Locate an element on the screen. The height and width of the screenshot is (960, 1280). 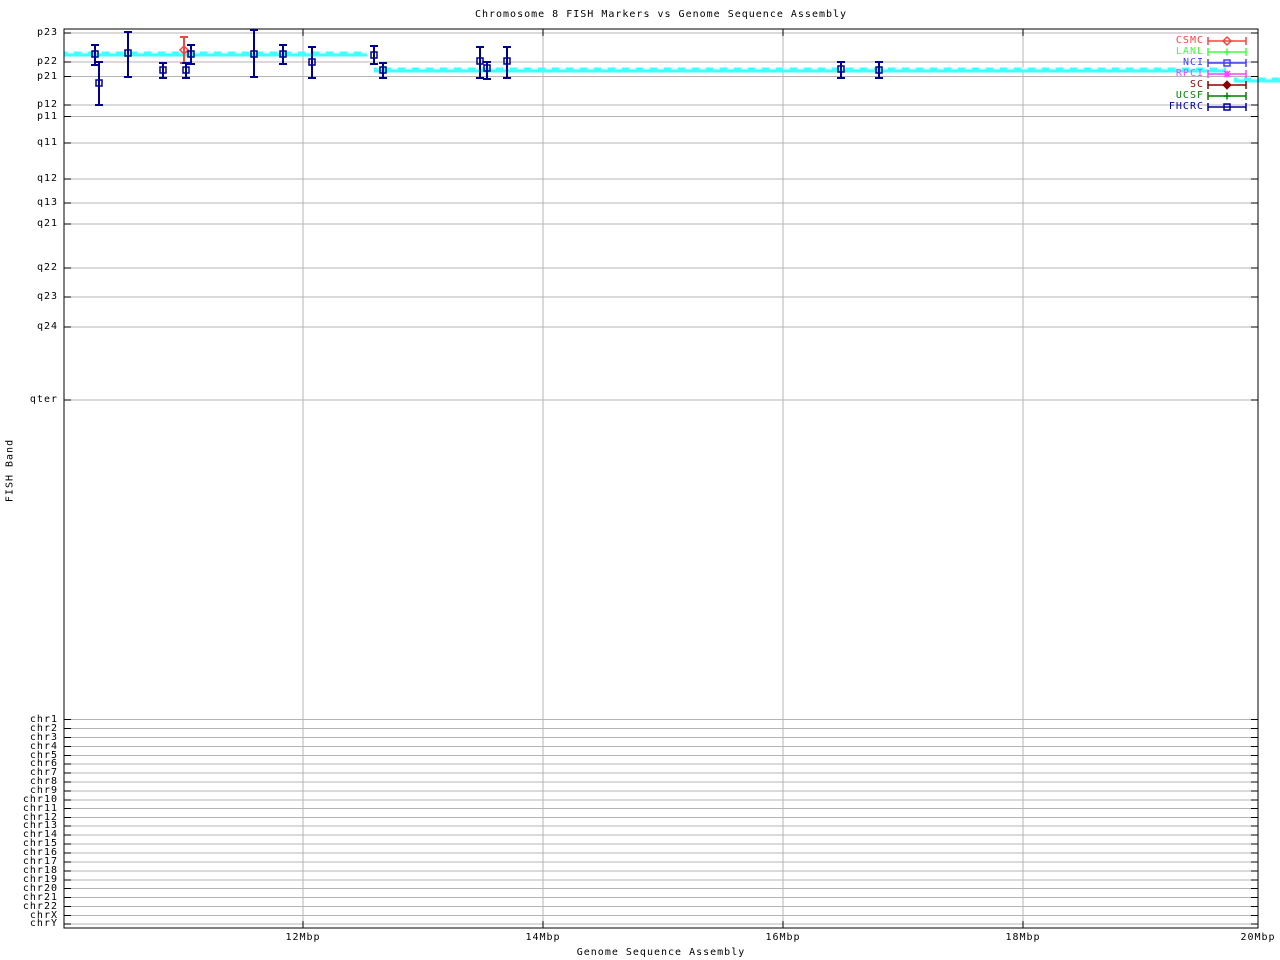
legend-item-csmc: CSMC is located at coordinates (1189, 40).